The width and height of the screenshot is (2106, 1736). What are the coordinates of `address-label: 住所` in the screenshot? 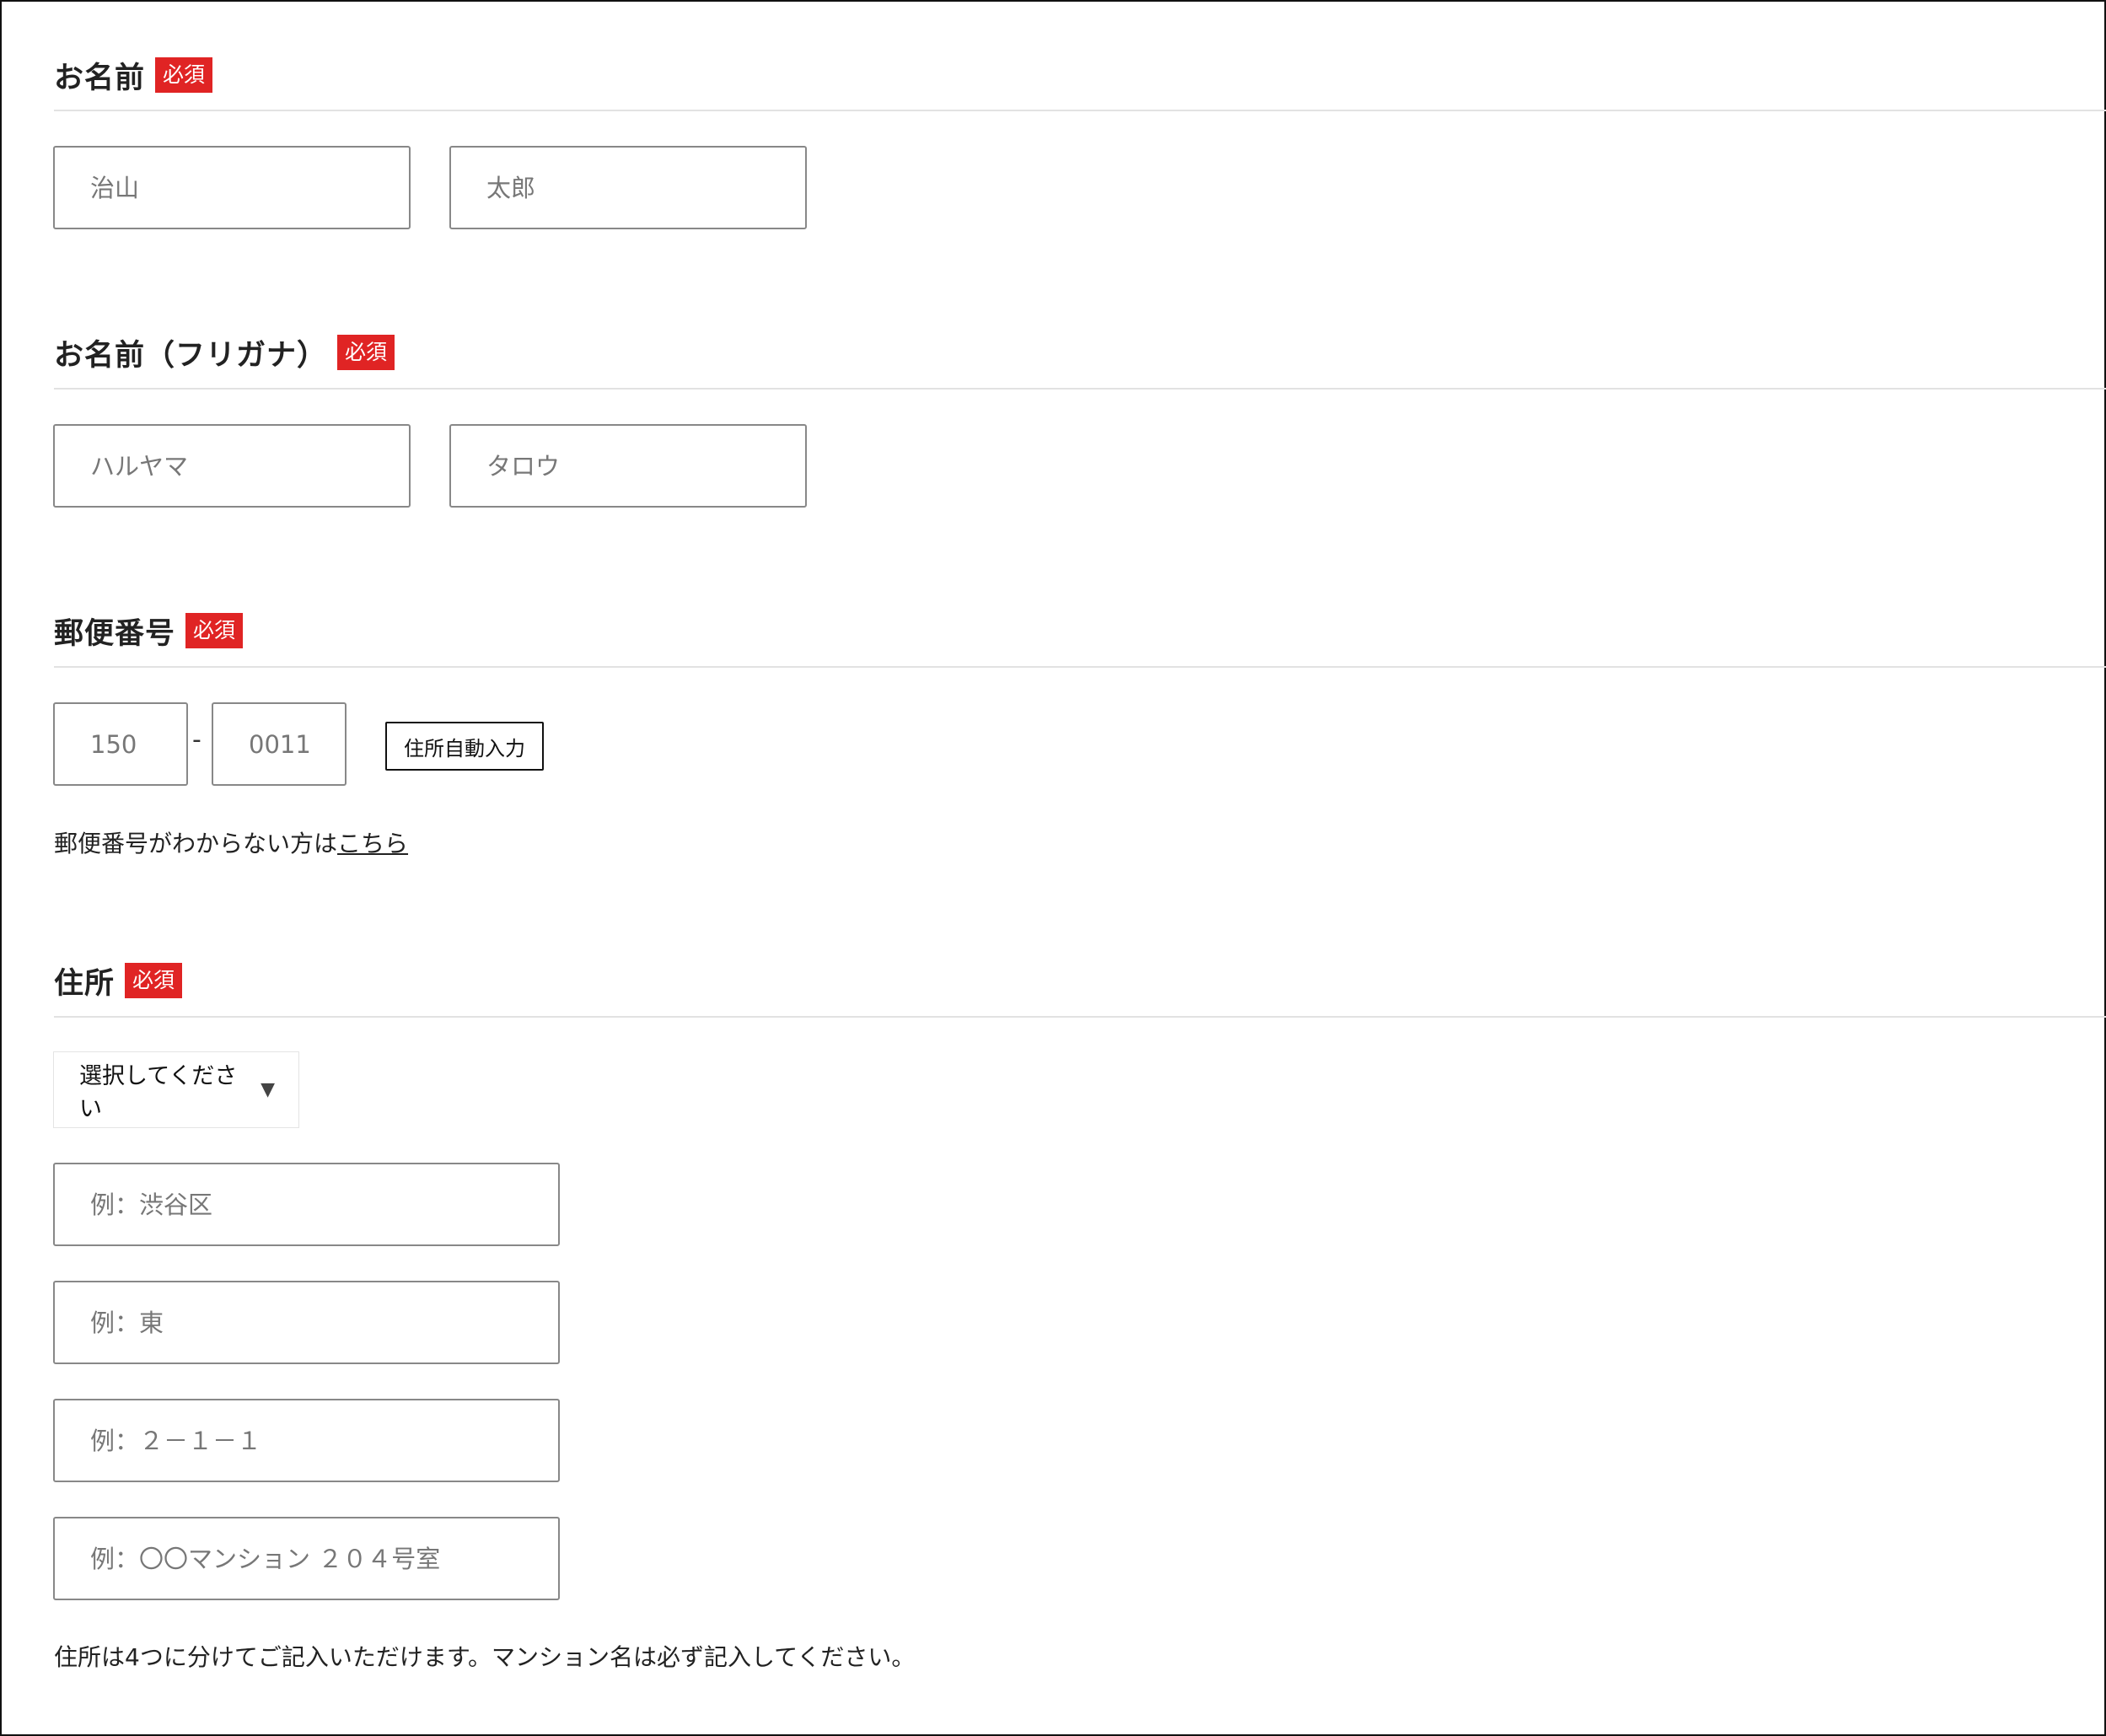 It's located at (85, 983).